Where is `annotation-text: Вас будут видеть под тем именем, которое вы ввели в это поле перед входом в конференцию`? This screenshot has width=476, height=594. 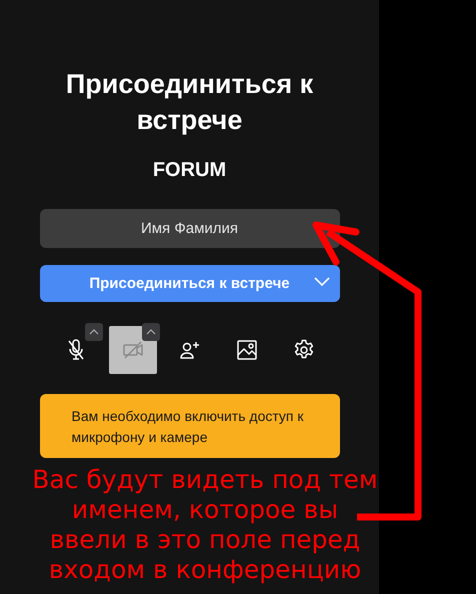 annotation-text: Вас будут видеть под тем именем, которое вы ввели в это поле перед входом в конференцию is located at coordinates (205, 525).